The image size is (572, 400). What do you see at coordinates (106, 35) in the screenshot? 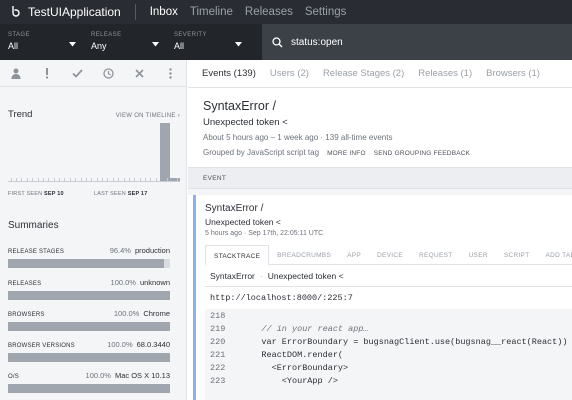
I see `release-filter-label: RELEASE` at bounding box center [106, 35].